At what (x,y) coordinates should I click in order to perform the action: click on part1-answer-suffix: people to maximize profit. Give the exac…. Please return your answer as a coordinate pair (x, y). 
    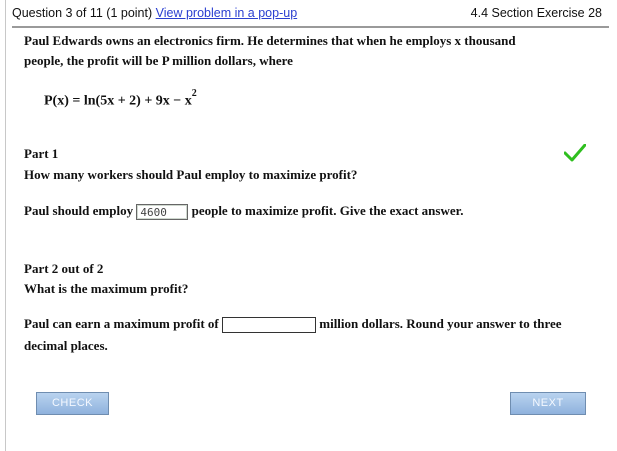
    Looking at the image, I should click on (327, 210).